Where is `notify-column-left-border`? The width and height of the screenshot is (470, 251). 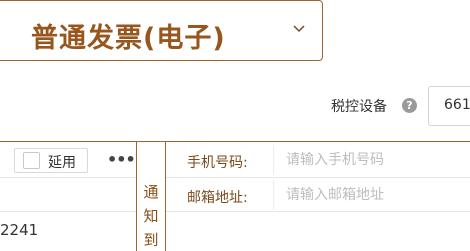
notify-column-left-border is located at coordinates (136, 196).